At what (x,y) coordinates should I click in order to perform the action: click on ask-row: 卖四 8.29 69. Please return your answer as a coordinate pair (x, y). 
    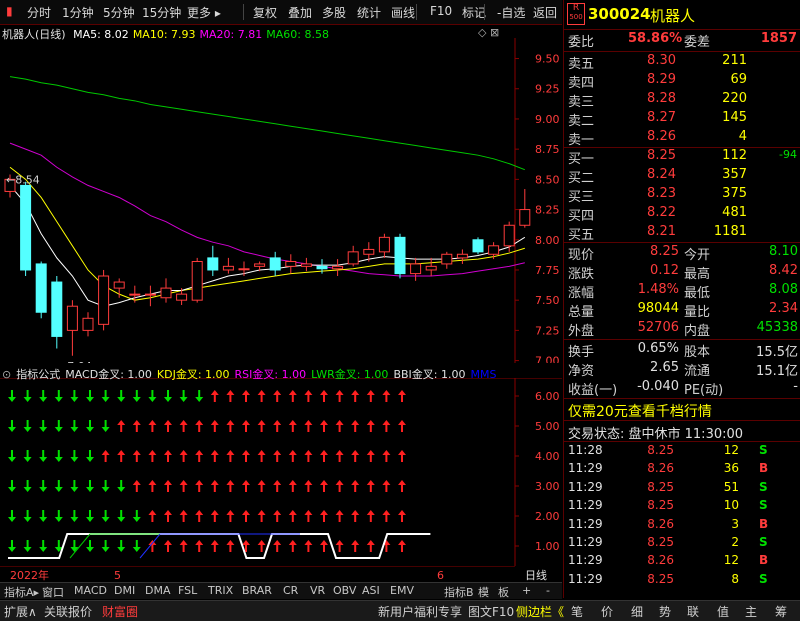
    Looking at the image, I should click on (682, 81).